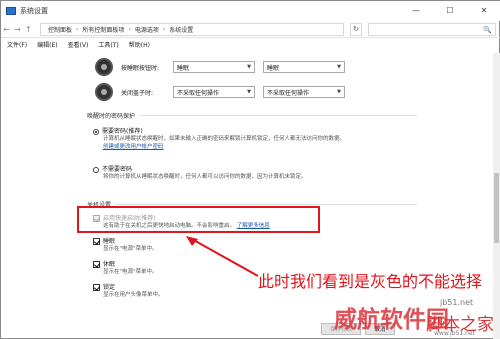  Describe the element at coordinates (96, 131) in the screenshot. I see `radio-selected-icon` at that location.